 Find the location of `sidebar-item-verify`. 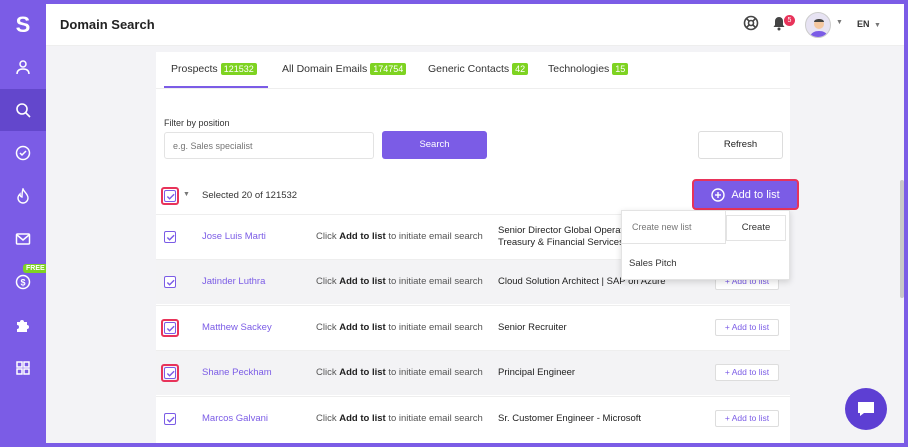

sidebar-item-verify is located at coordinates (23, 153).